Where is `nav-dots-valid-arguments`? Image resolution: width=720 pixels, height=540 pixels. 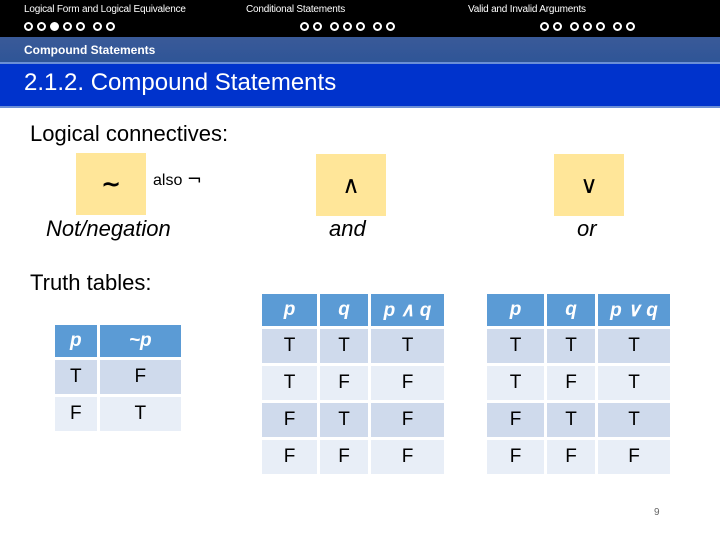
nav-dots-valid-arguments is located at coordinates (589, 26).